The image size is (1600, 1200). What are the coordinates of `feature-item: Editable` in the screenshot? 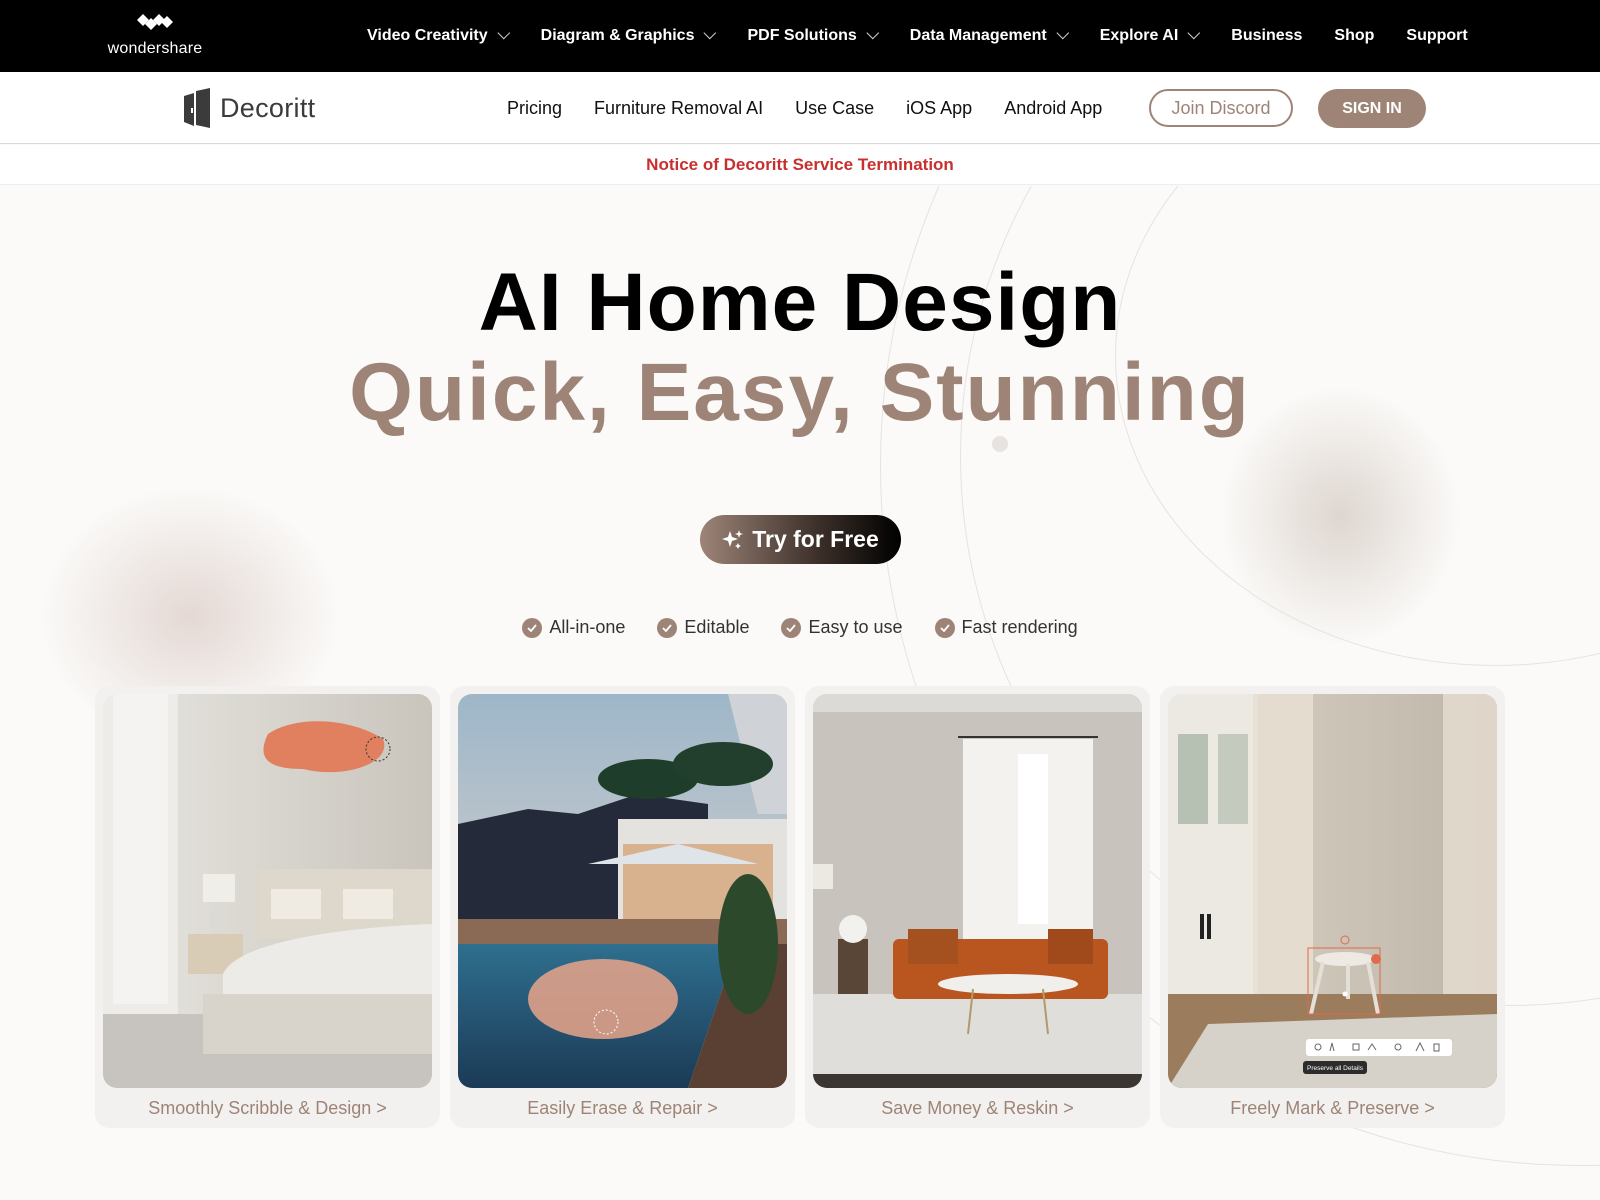 It's located at (703, 627).